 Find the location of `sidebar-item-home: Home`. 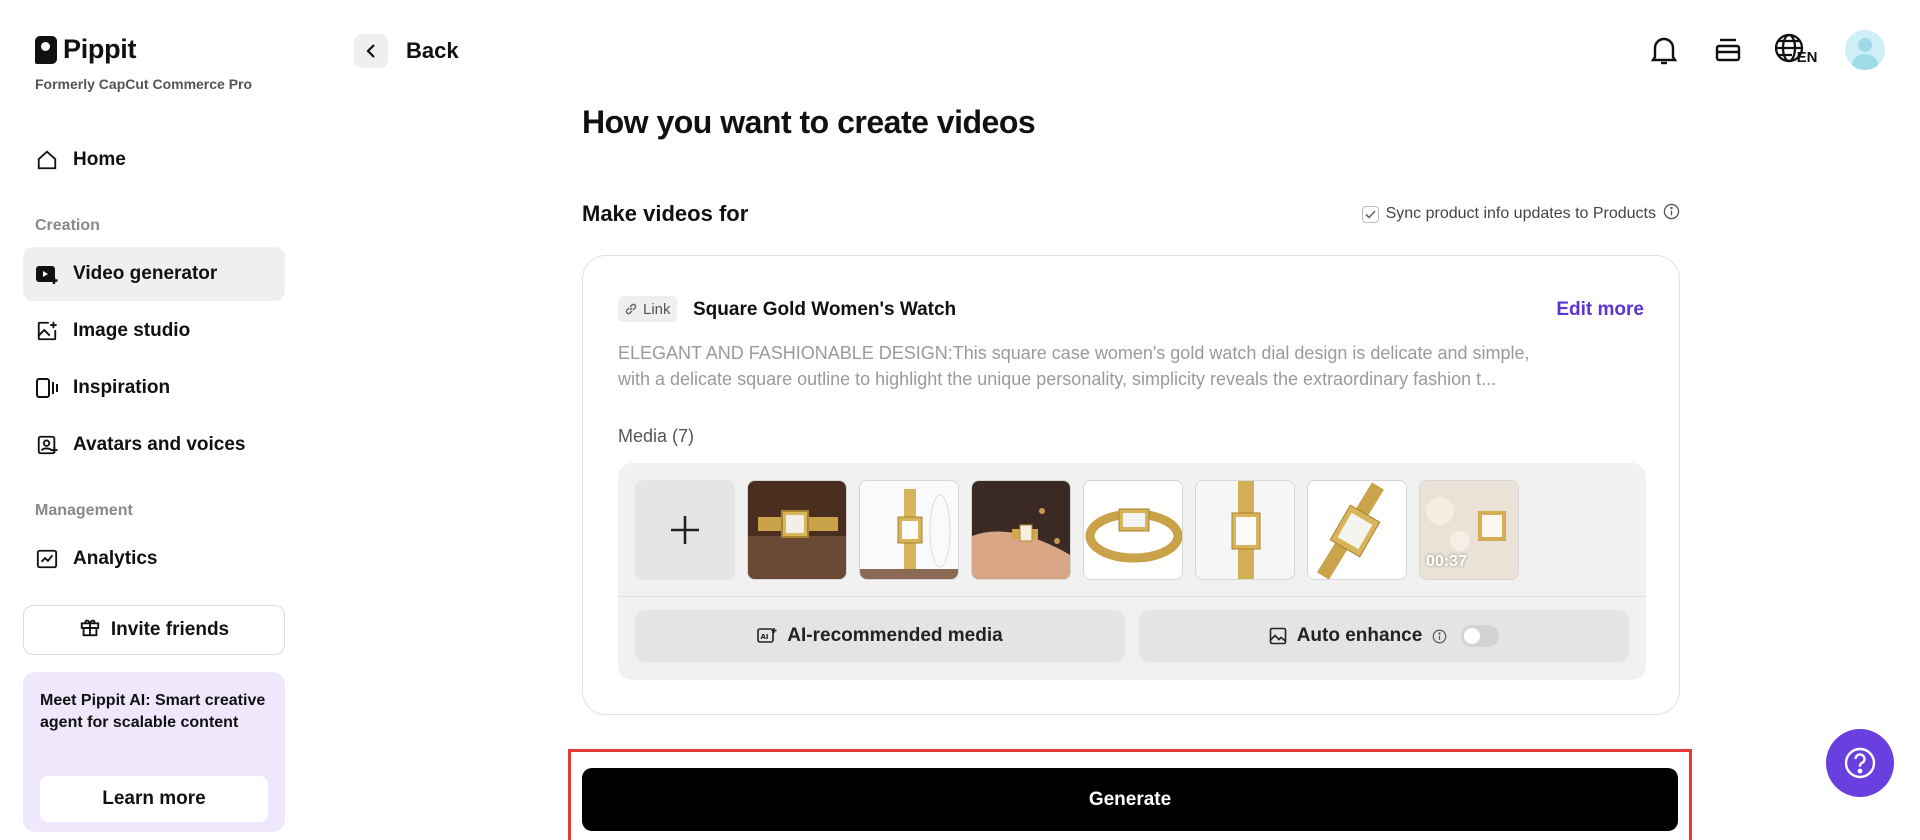

sidebar-item-home: Home is located at coordinates (154, 160).